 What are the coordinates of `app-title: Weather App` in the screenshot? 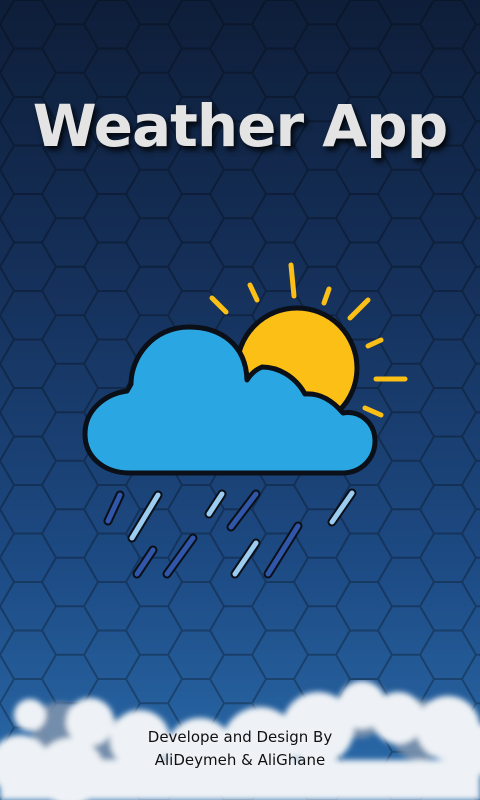 It's located at (240, 126).